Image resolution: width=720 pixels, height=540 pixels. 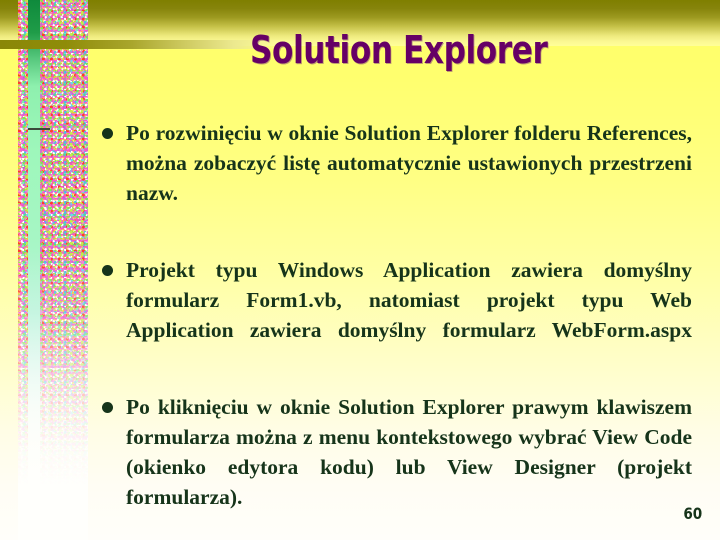 What do you see at coordinates (399, 50) in the screenshot?
I see `slide-title: Solution Explorer` at bounding box center [399, 50].